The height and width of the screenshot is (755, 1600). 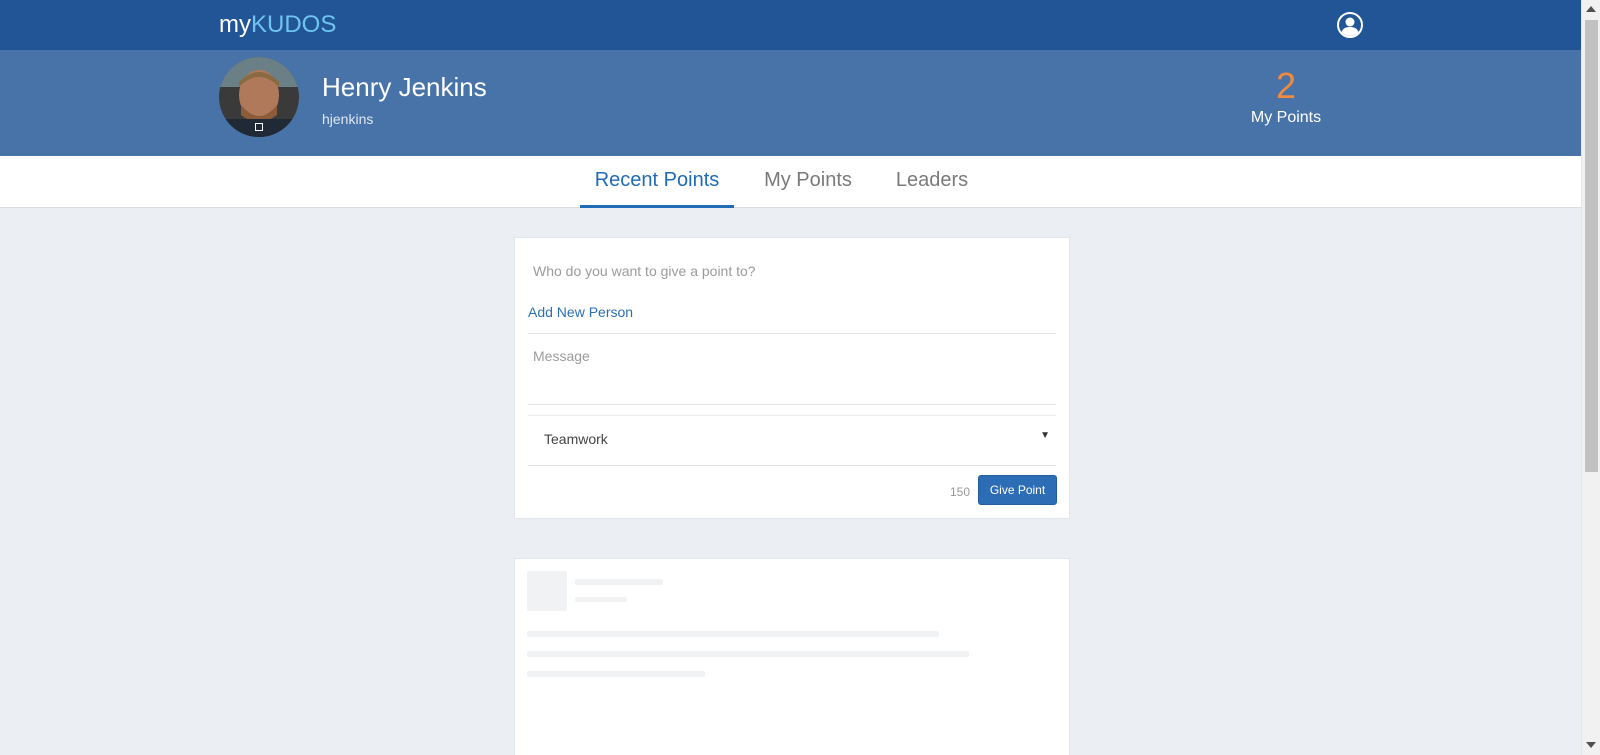 What do you see at coordinates (580, 312) in the screenshot?
I see `add-new-person-link: Add New Person` at bounding box center [580, 312].